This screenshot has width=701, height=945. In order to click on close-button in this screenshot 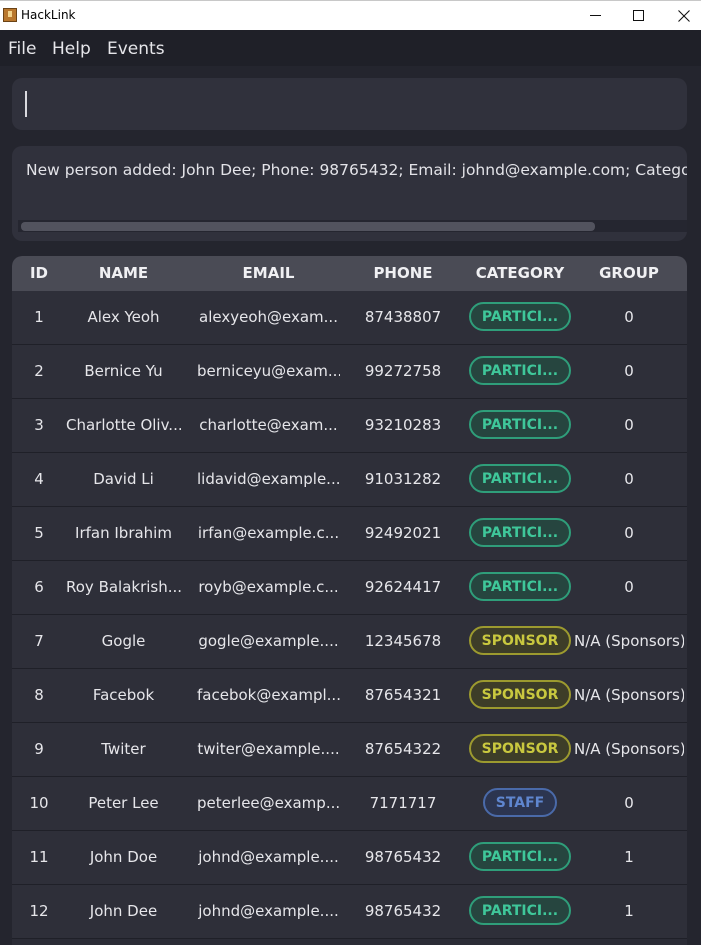, I will do `click(681, 15)`.